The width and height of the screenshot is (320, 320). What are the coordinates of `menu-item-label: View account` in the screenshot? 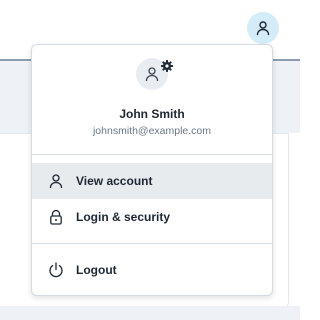 It's located at (114, 181).